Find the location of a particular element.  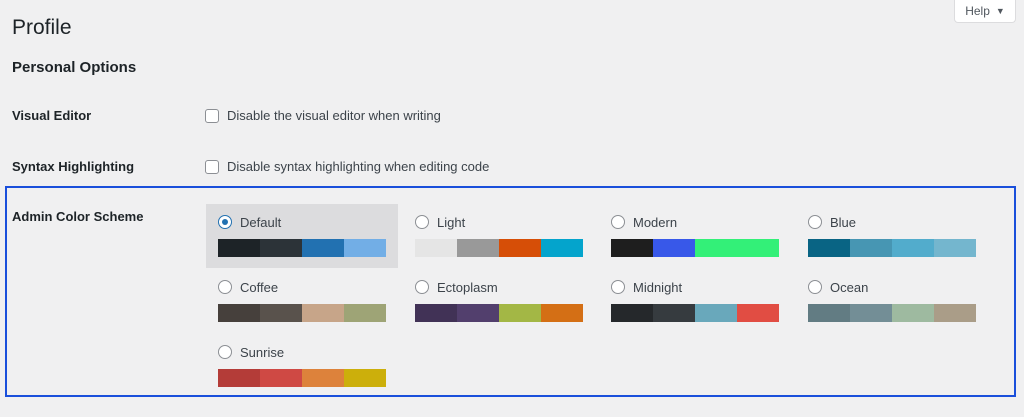

color-scheme-label-default: Default is located at coordinates (260, 222).